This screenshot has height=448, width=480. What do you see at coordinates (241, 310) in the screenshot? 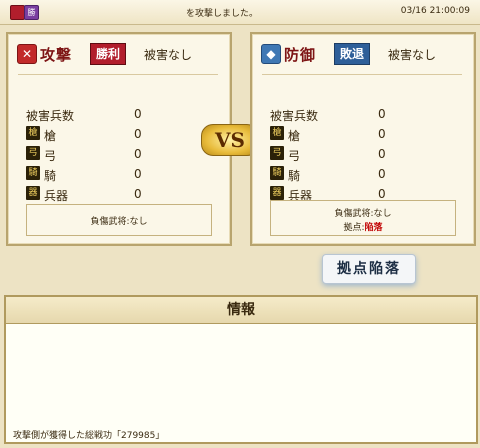
I see `info-title: 情報` at bounding box center [241, 310].